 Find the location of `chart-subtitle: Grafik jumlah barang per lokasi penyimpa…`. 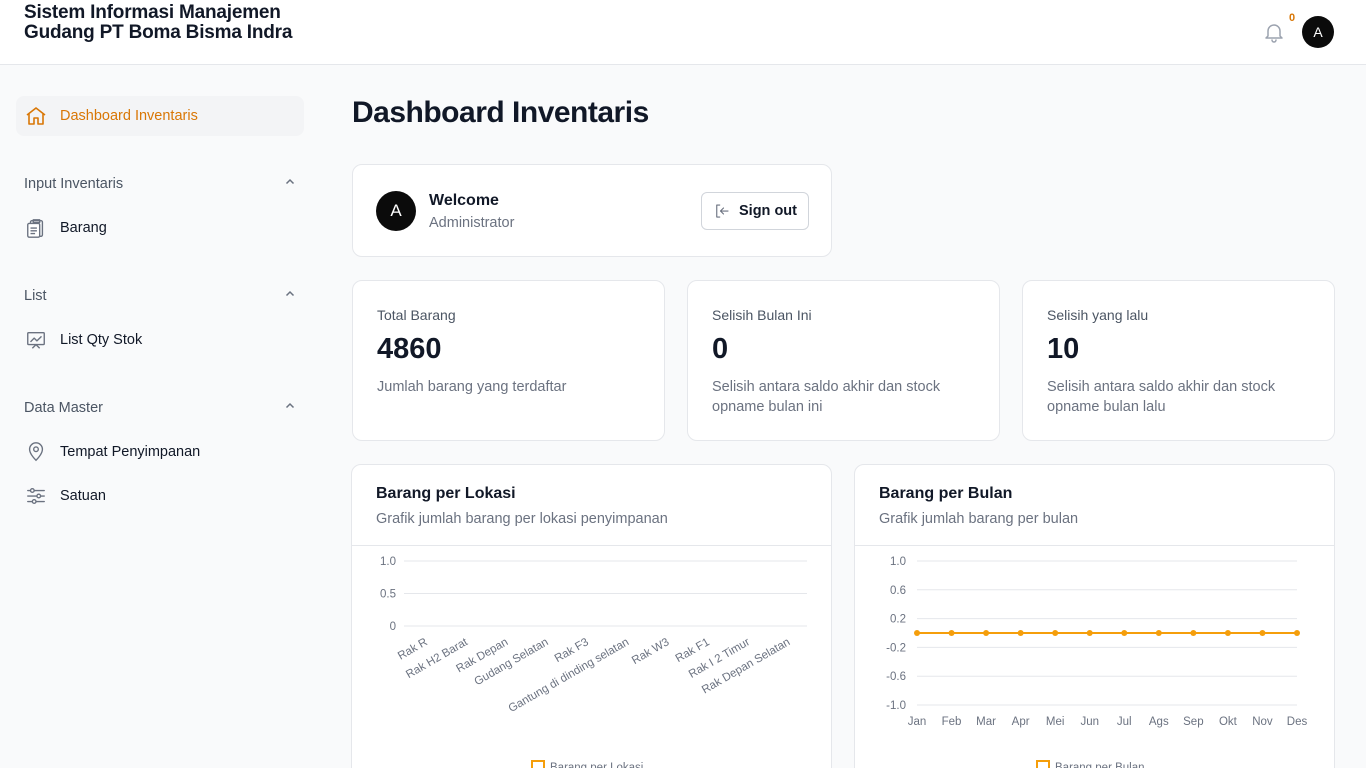

chart-subtitle: Grafik jumlah barang per lokasi penyimpa… is located at coordinates (522, 519).